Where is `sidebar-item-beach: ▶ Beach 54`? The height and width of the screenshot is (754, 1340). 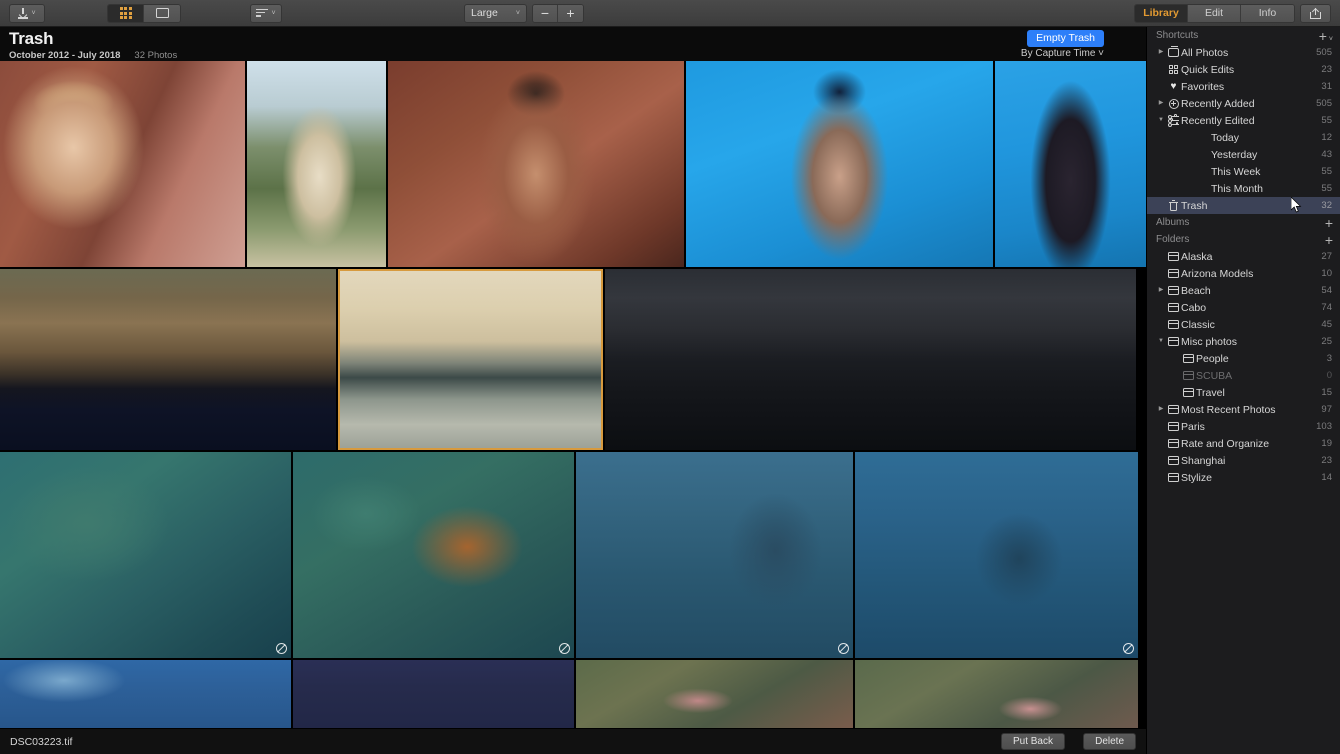
sidebar-item-beach: ▶ Beach 54 is located at coordinates (1243, 290).